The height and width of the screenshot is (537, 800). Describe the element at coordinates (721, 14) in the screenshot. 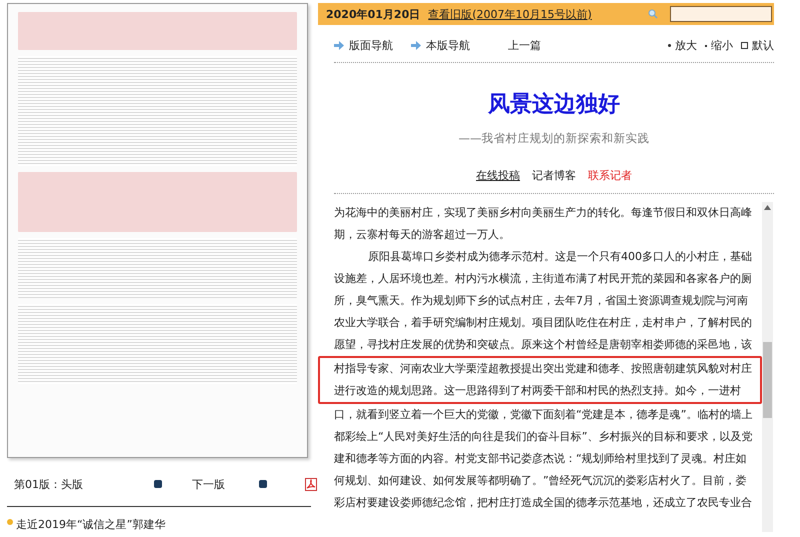

I see `search-field` at that location.